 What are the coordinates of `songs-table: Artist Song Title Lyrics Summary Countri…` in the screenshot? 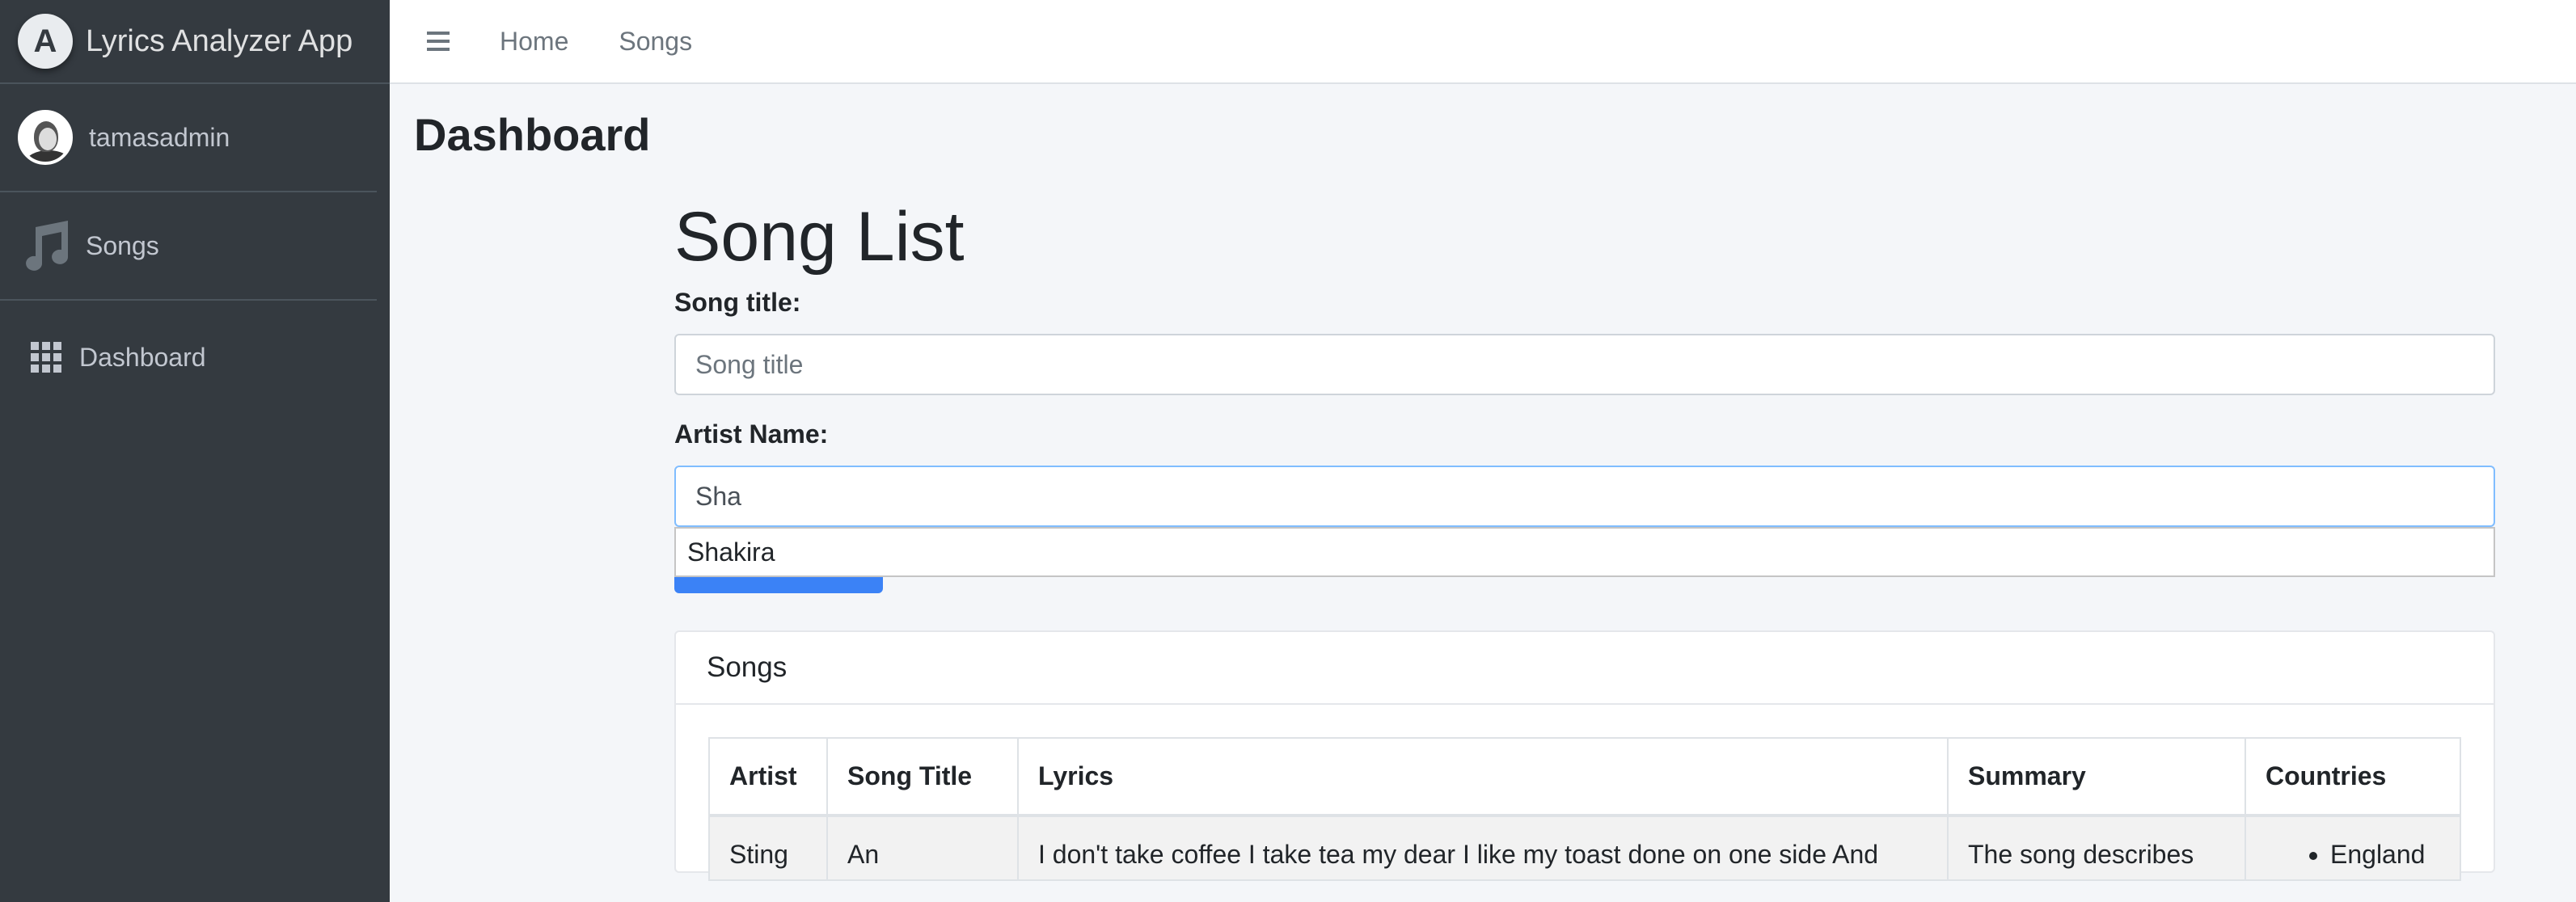 It's located at (1584, 809).